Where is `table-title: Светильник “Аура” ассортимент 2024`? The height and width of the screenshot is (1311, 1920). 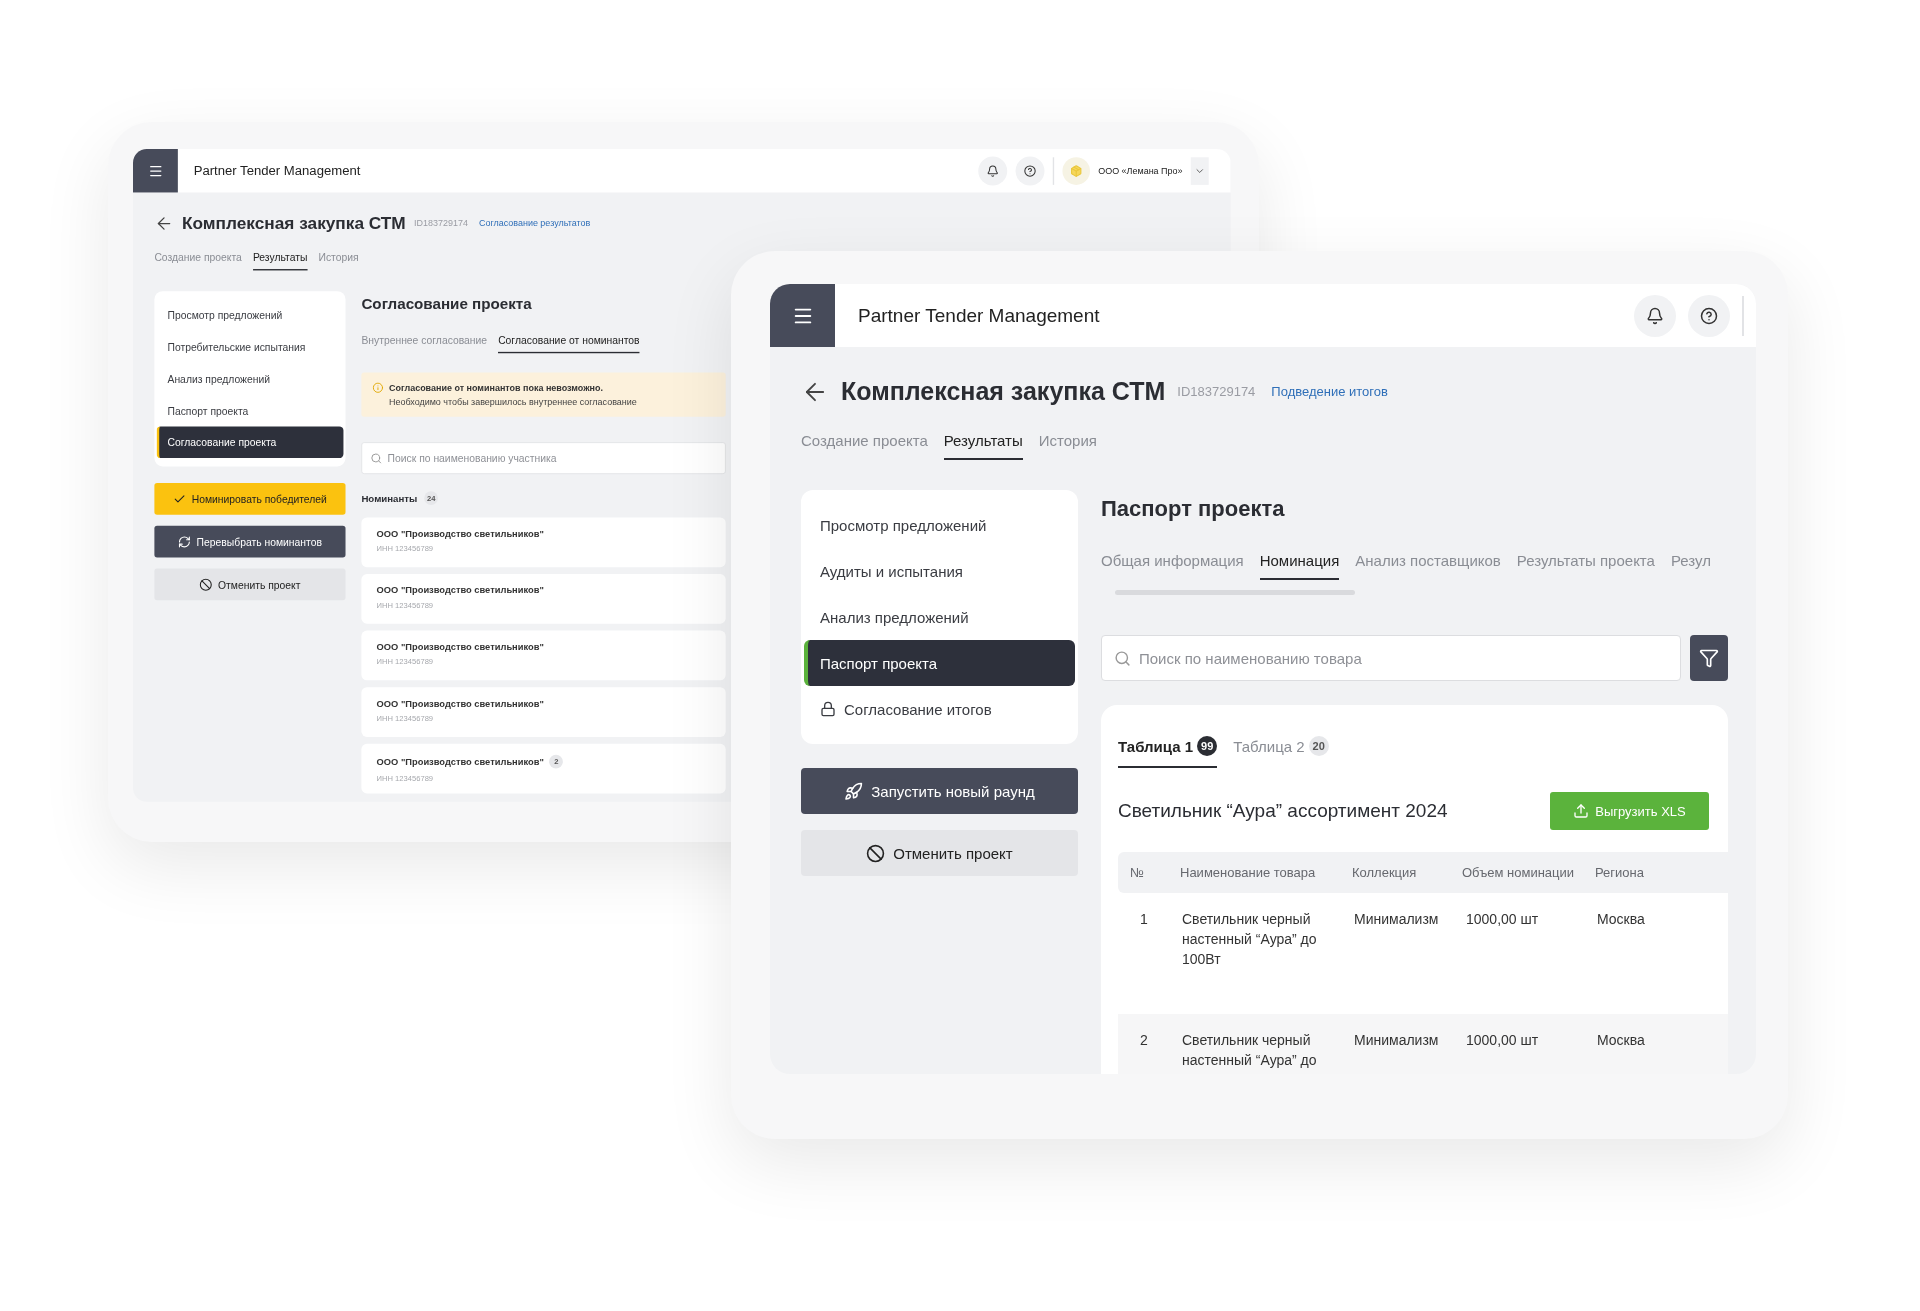
table-title: Светильник “Аура” ассортимент 2024 is located at coordinates (1283, 811).